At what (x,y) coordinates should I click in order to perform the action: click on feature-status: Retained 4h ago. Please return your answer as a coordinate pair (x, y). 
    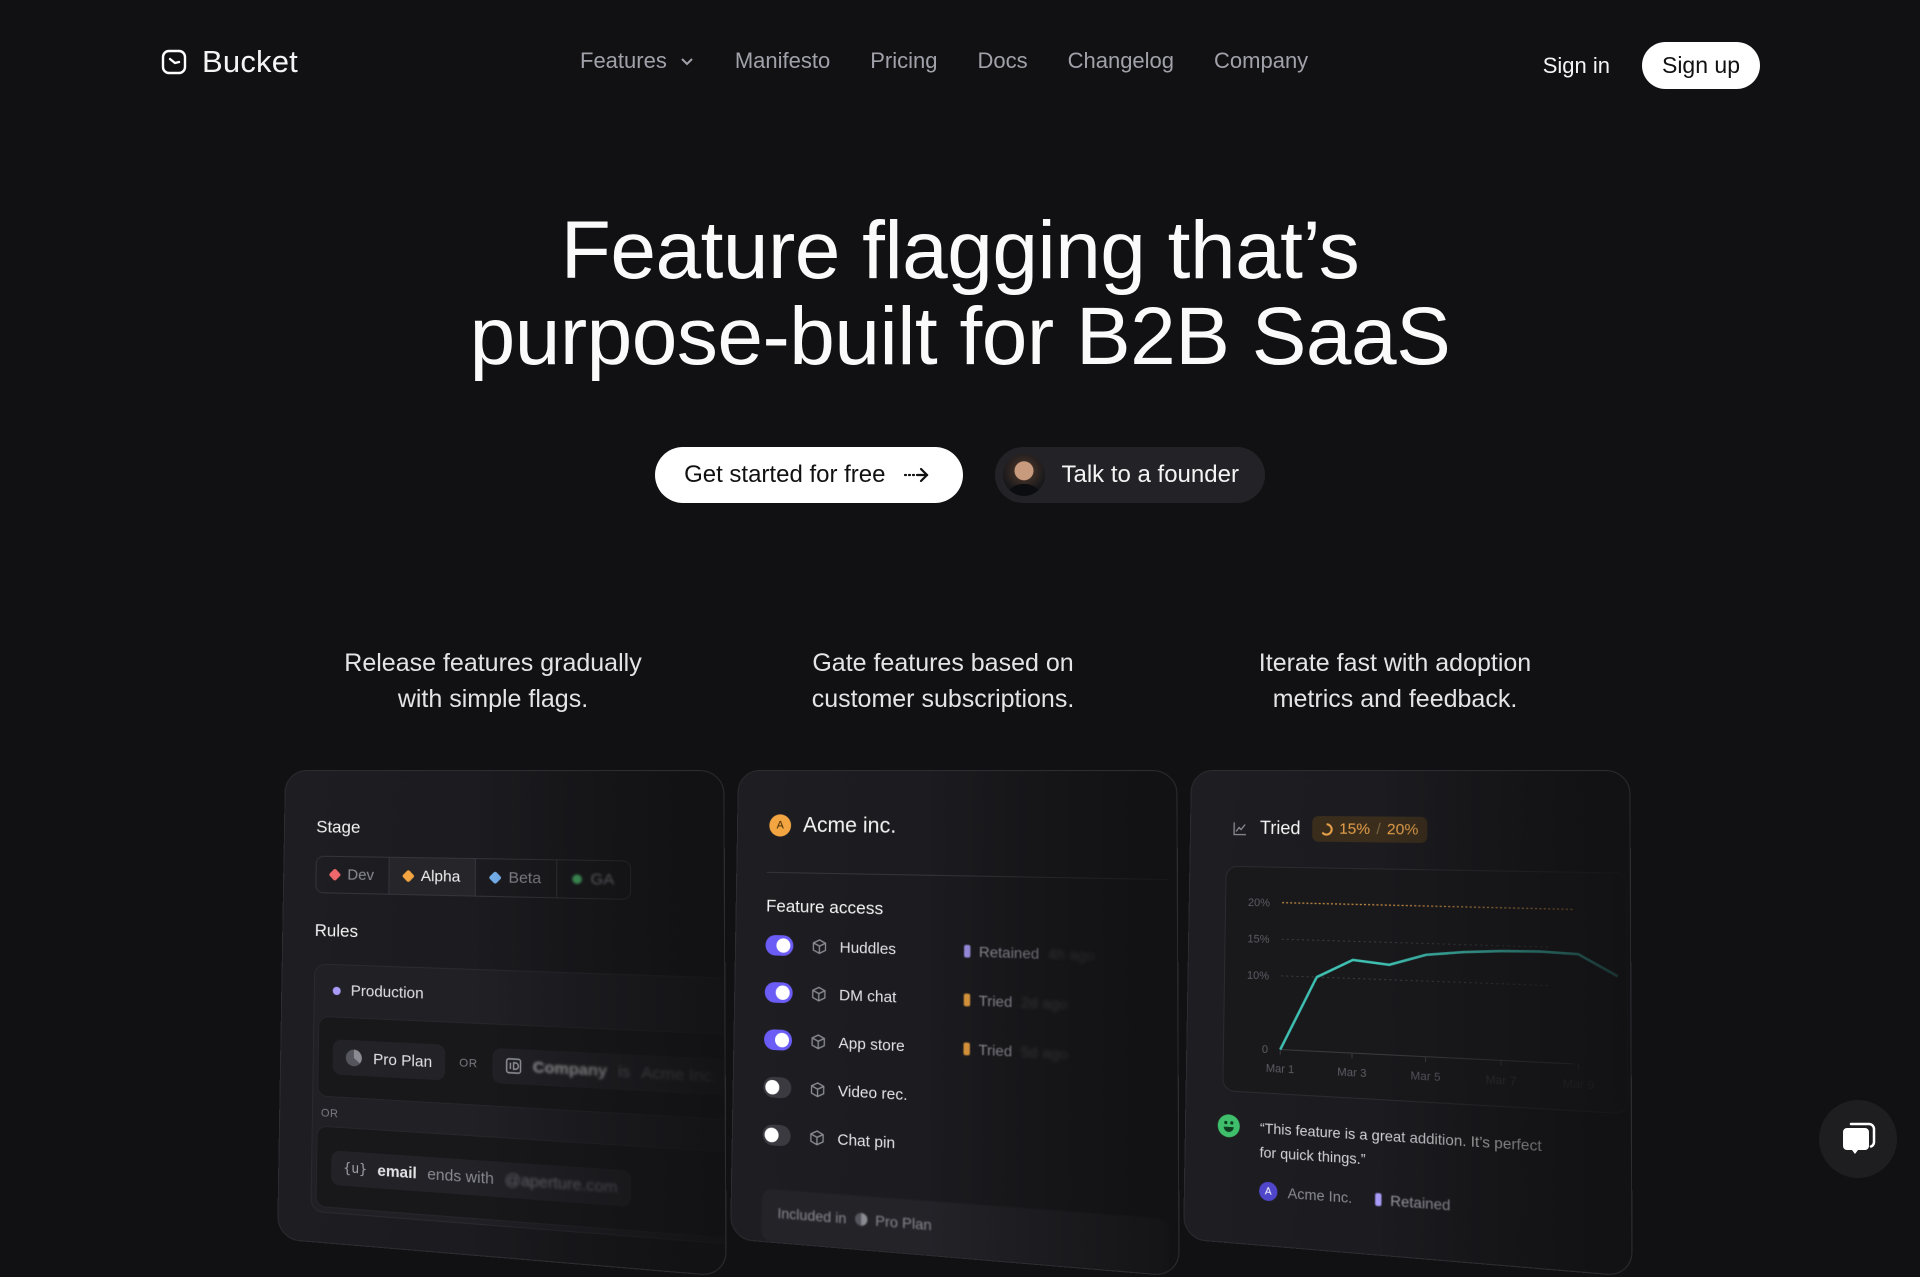
    Looking at the image, I should click on (1029, 953).